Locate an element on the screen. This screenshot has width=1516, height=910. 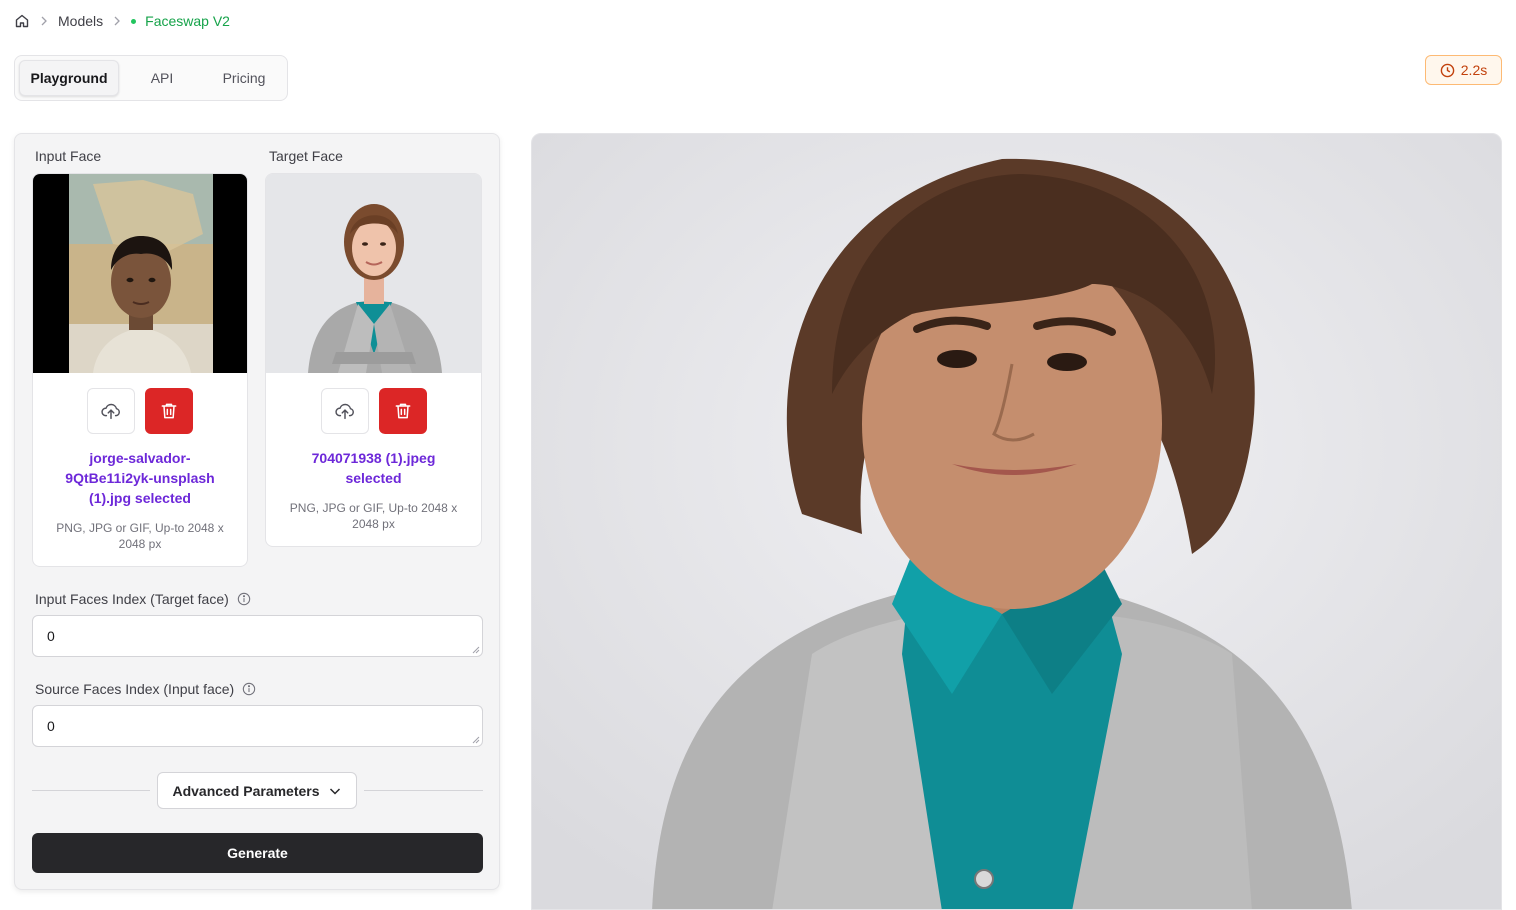
source-faces-index-label-text: Source Faces Index (Input face) is located at coordinates (135, 689).